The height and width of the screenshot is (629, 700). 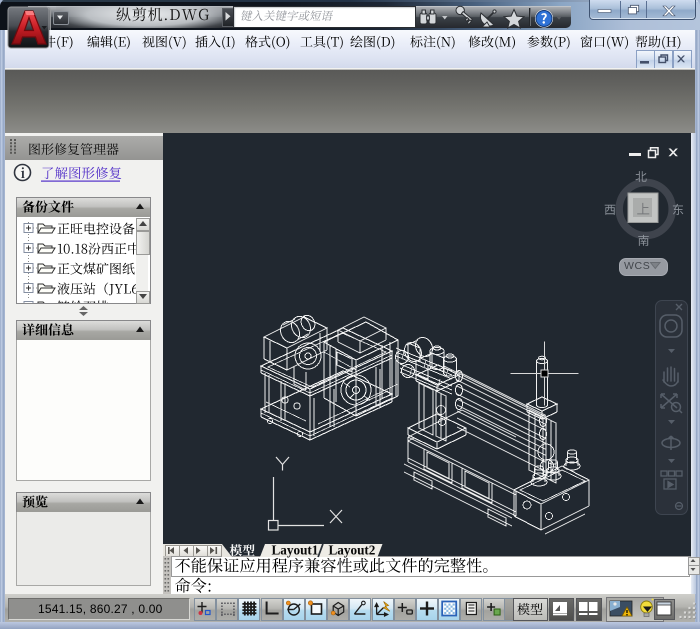 What do you see at coordinates (295, 550) in the screenshot?
I see `svg-text: Layout1` at bounding box center [295, 550].